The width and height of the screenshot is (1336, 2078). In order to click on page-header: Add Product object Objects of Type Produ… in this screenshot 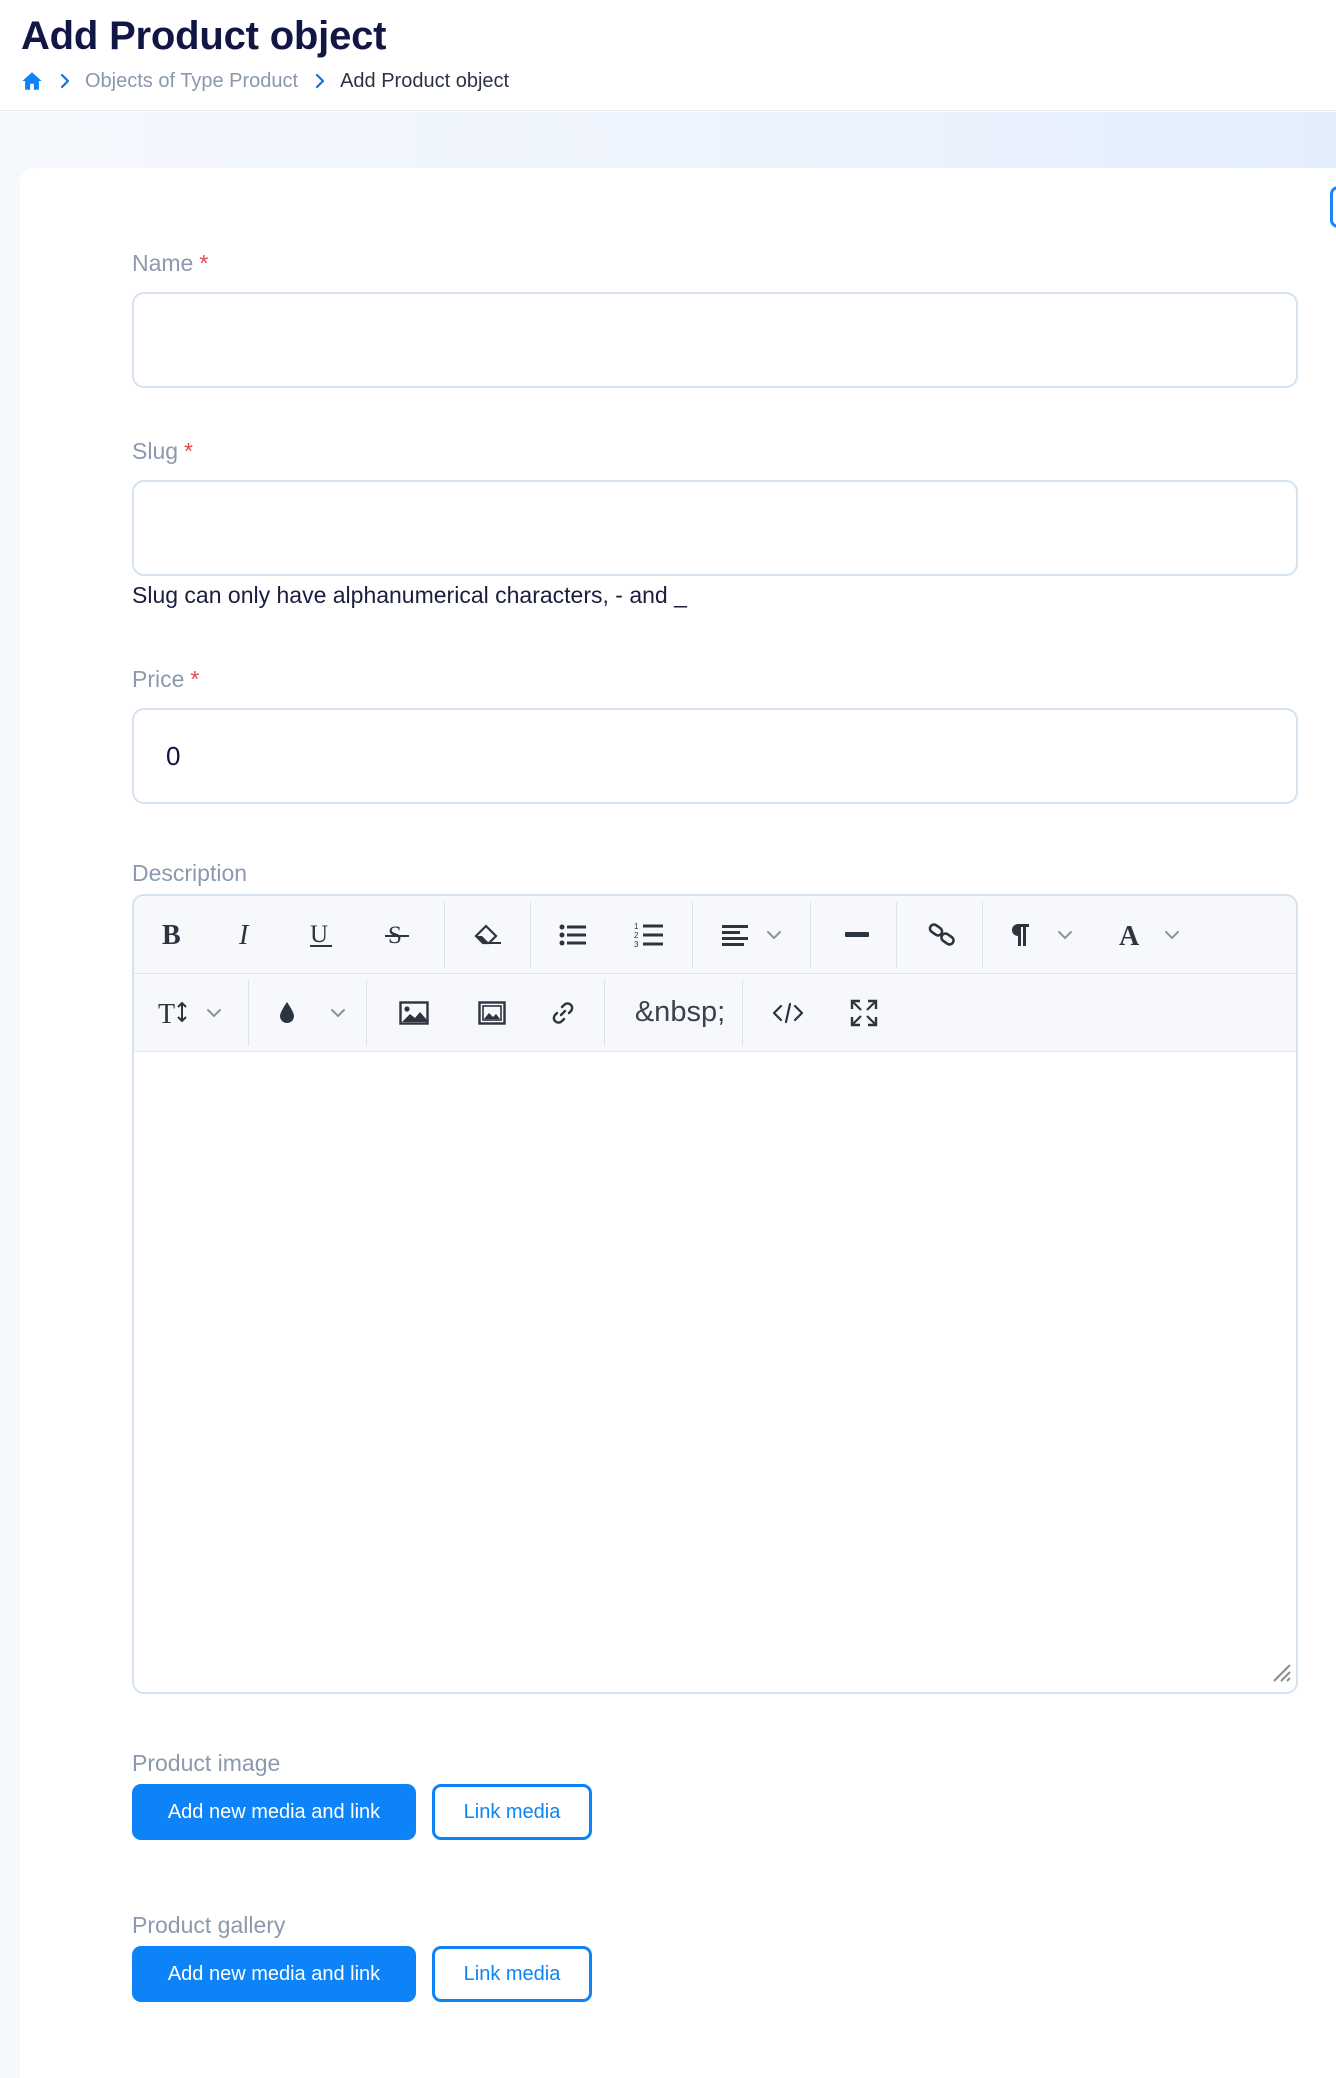, I will do `click(668, 55)`.